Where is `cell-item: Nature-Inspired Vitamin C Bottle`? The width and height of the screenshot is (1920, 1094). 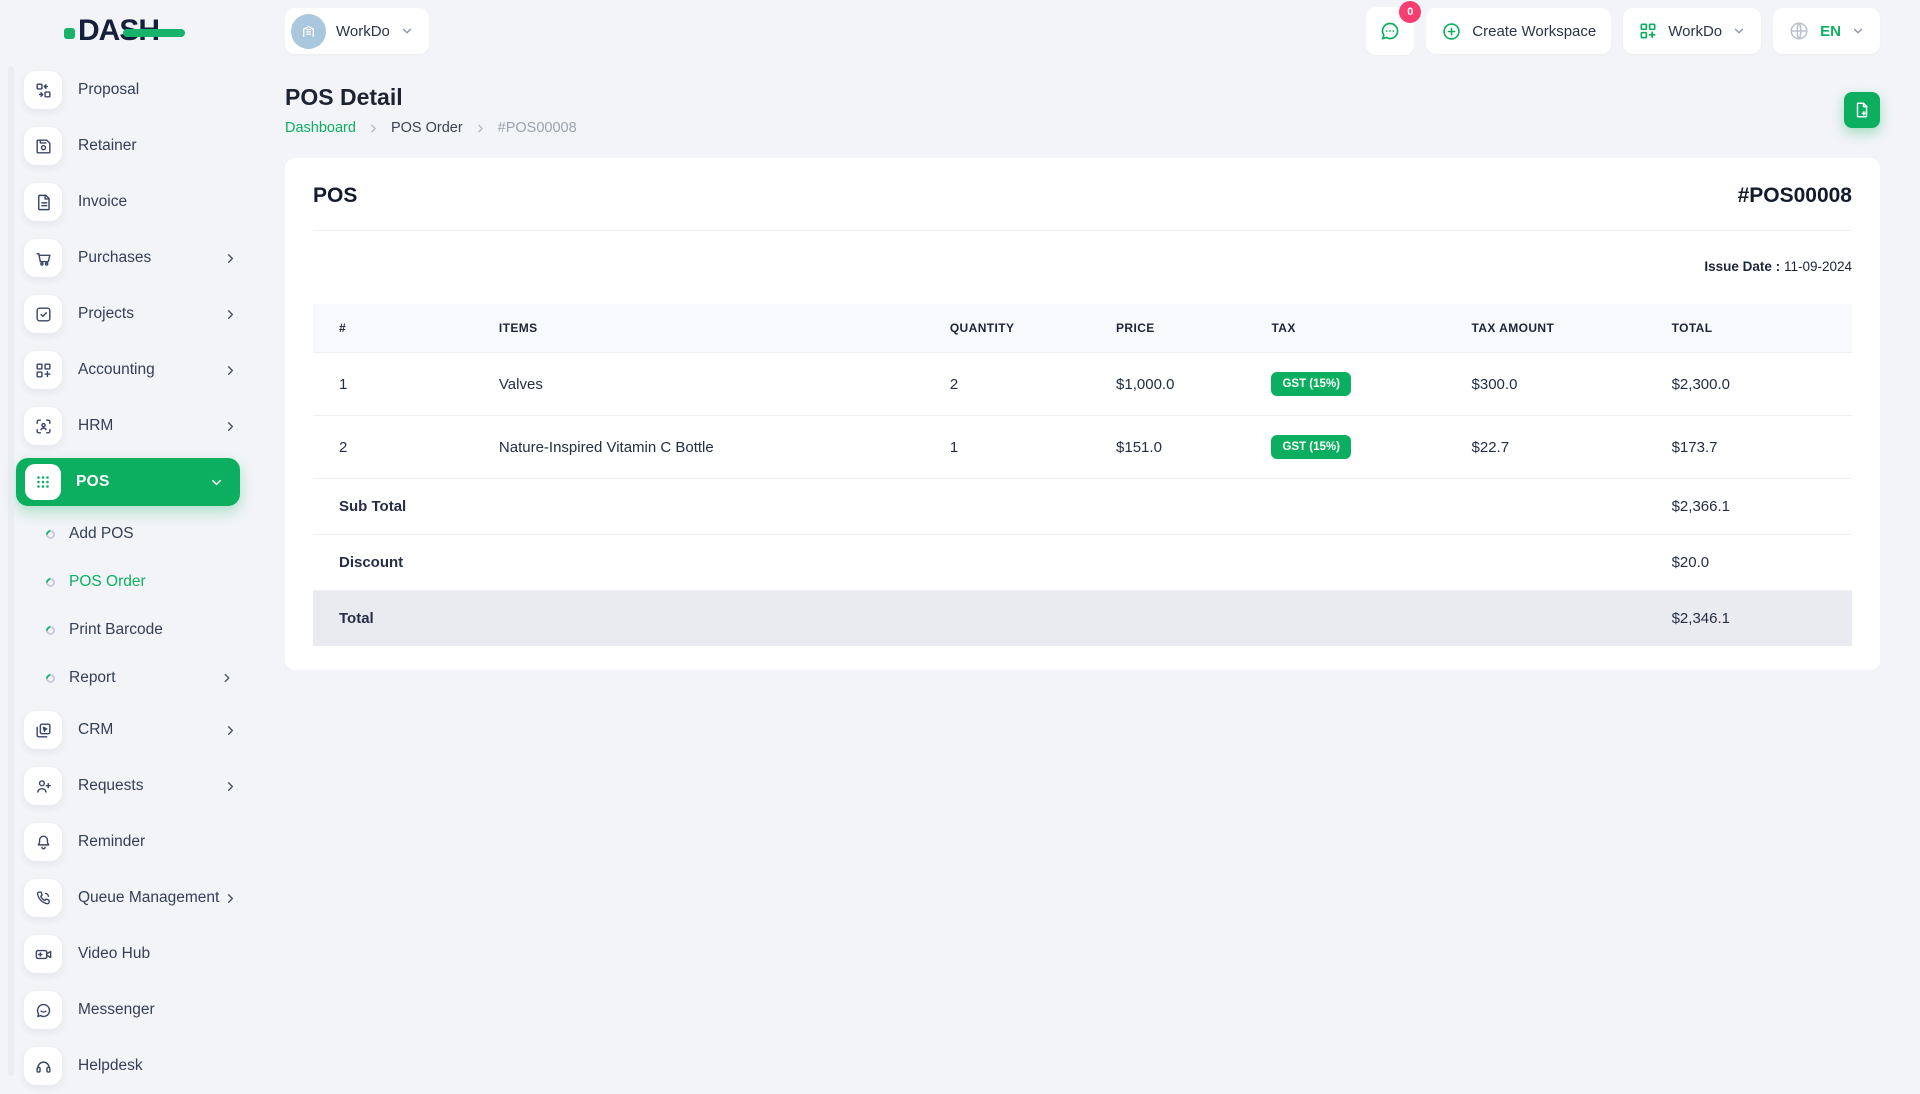 cell-item: Nature-Inspired Vitamin C Bottle is located at coordinates (712, 447).